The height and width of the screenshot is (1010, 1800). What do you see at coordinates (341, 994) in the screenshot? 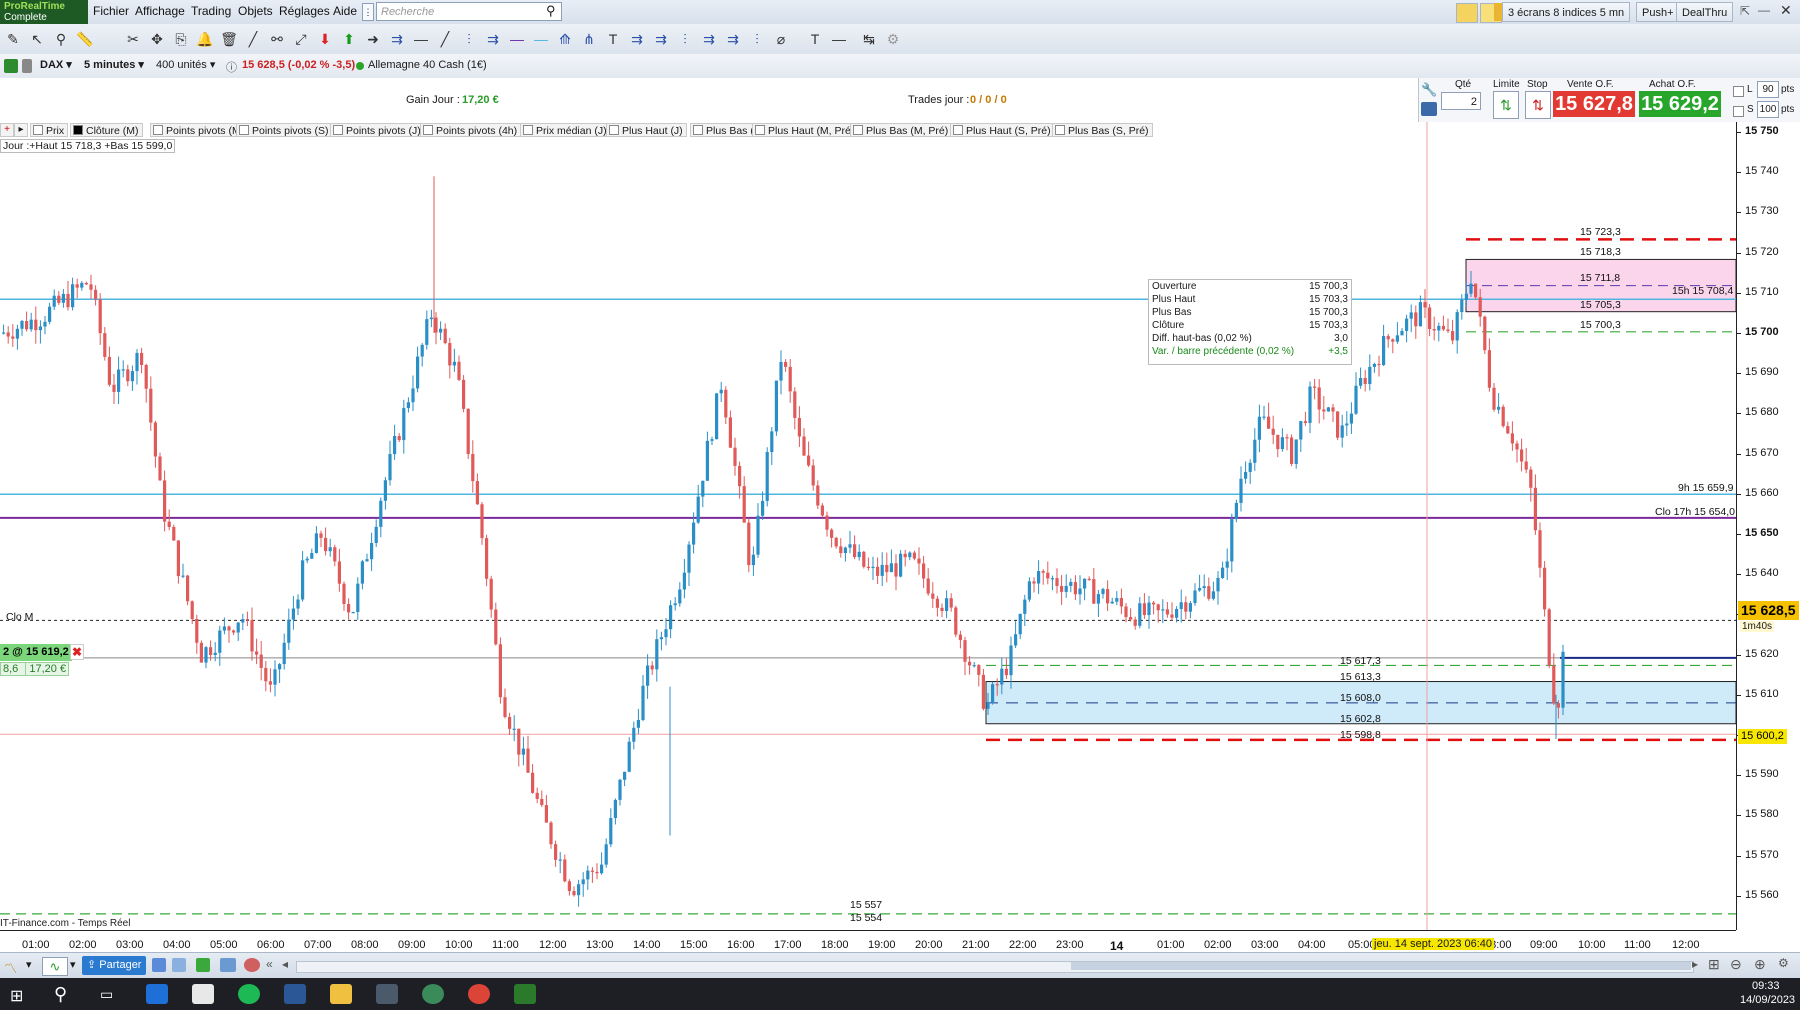
I see `folder-taskbar-icon` at bounding box center [341, 994].